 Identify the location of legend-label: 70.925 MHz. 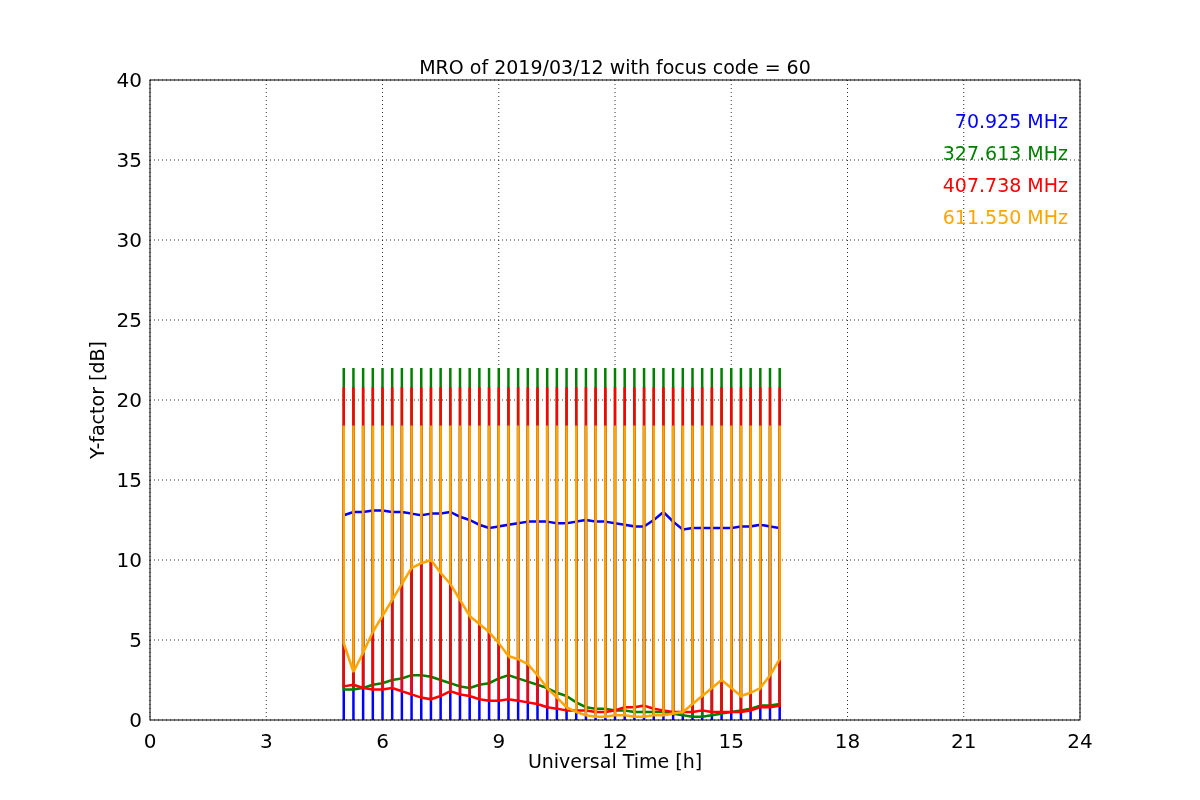
(1011, 121).